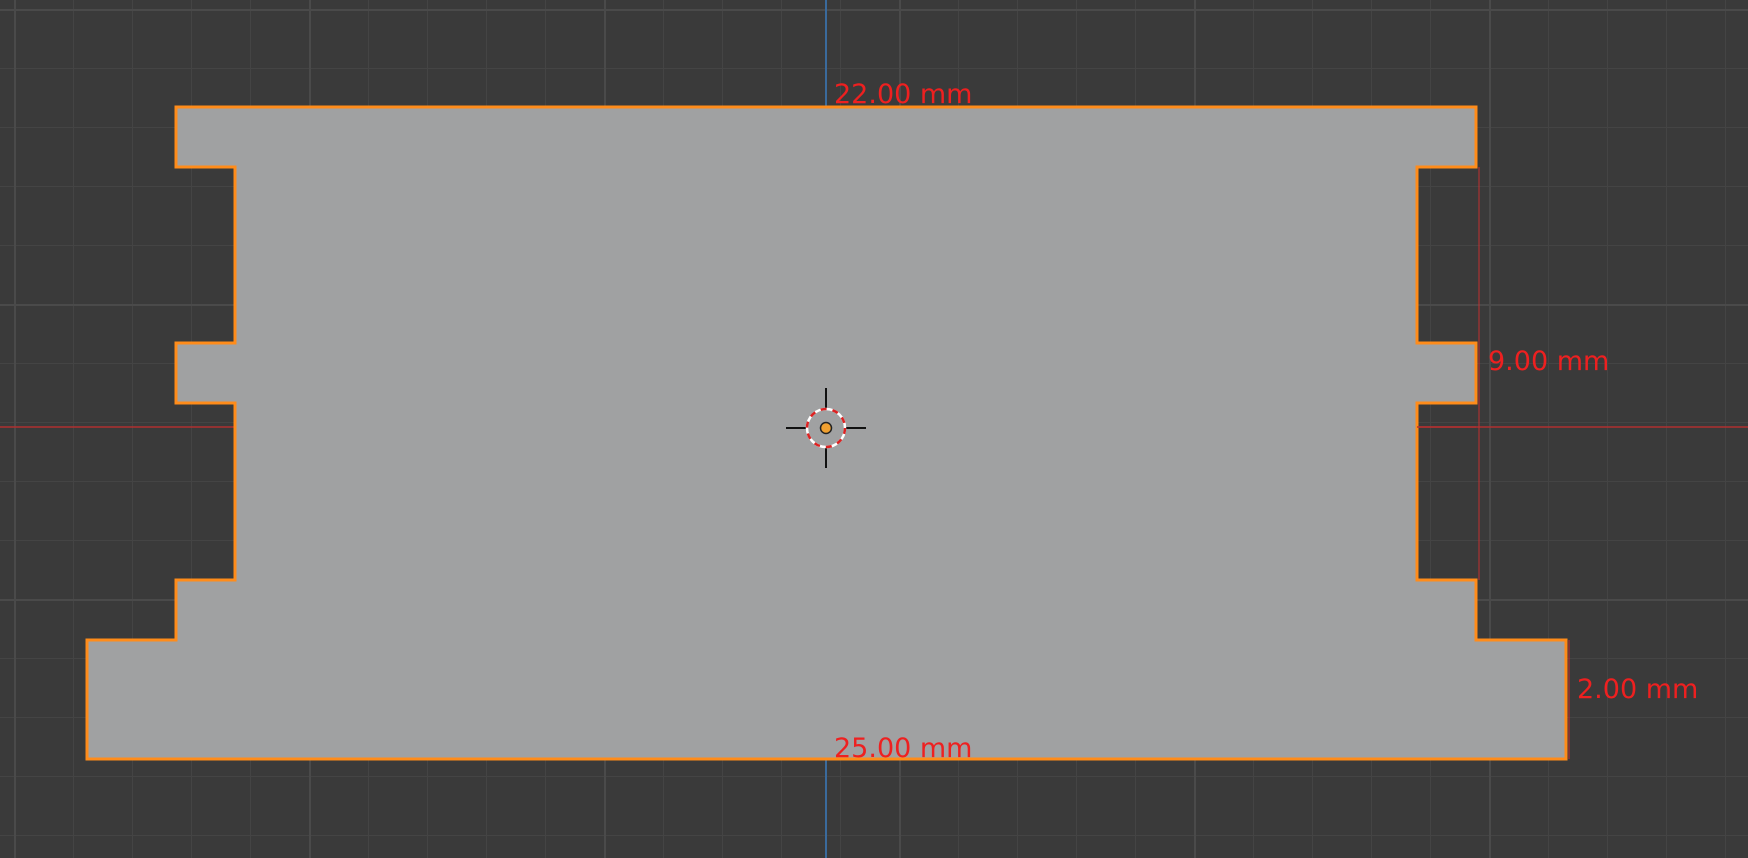 This screenshot has height=858, width=1748. Describe the element at coordinates (903, 748) in the screenshot. I see `bottom-width-dimension: 25.00 mm` at that location.